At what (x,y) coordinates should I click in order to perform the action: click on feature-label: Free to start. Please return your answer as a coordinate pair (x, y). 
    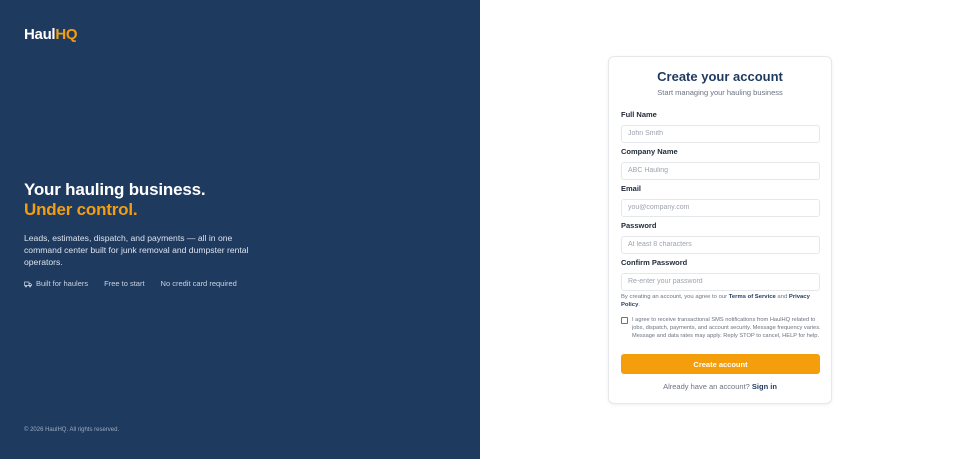
    Looking at the image, I should click on (124, 283).